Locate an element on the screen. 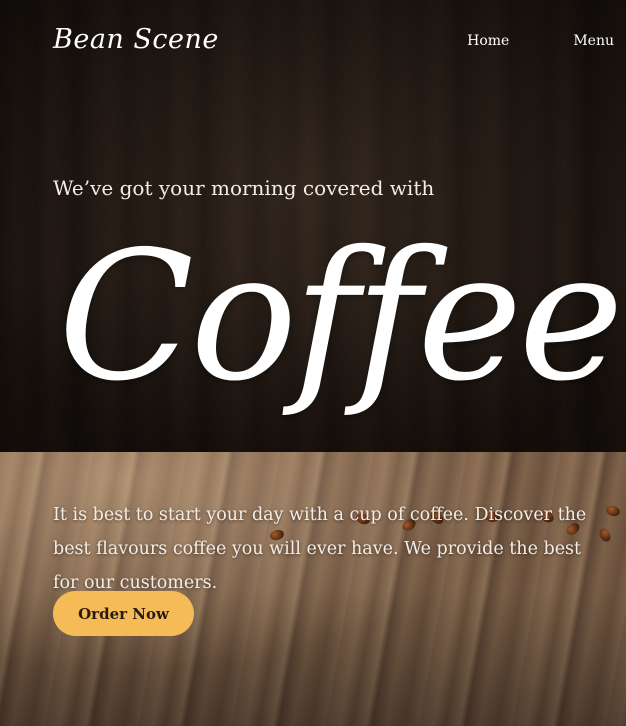 This screenshot has width=626, height=726. order-now-button: Order Now is located at coordinates (123, 613).